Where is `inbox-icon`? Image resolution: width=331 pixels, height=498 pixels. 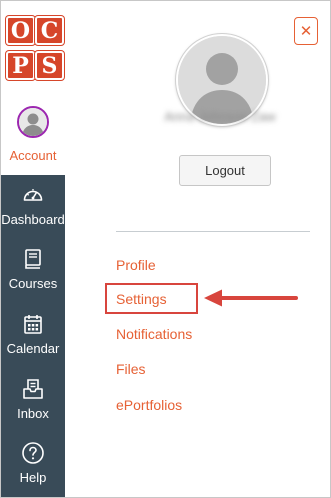 inbox-icon is located at coordinates (33, 389).